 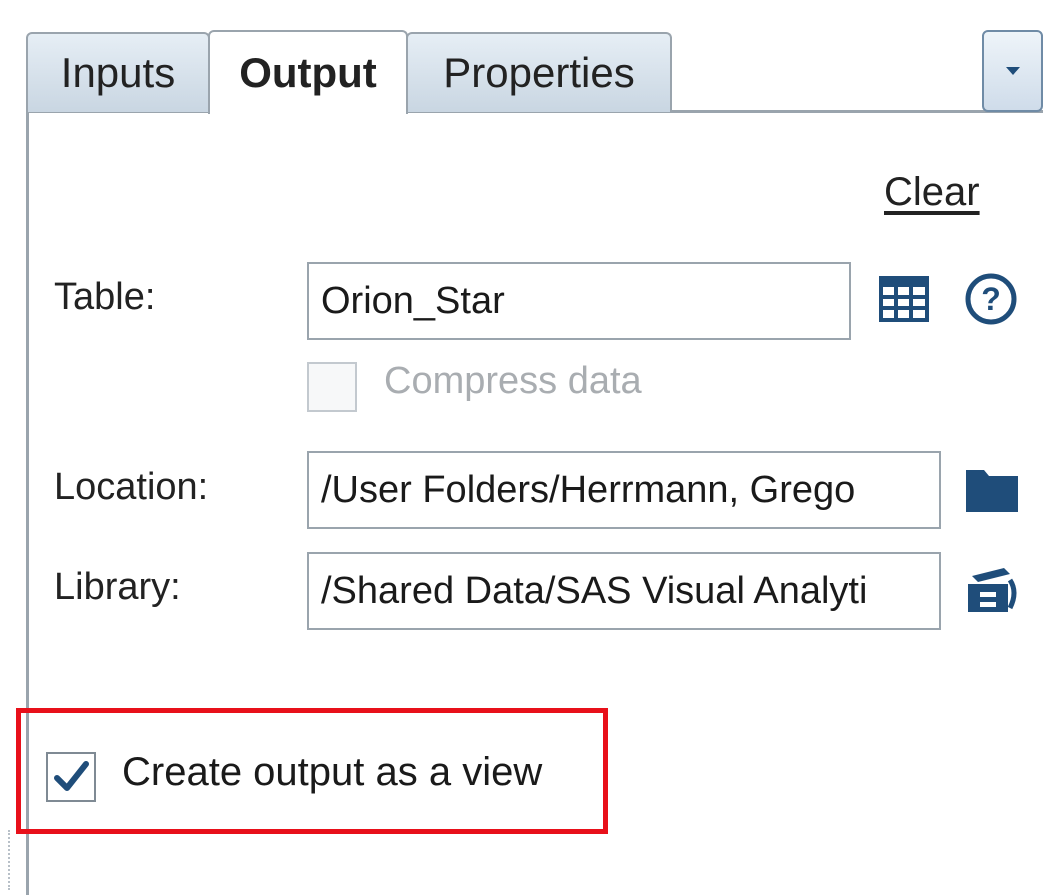 I want to click on checkmark-icon, so click(x=71, y=776).